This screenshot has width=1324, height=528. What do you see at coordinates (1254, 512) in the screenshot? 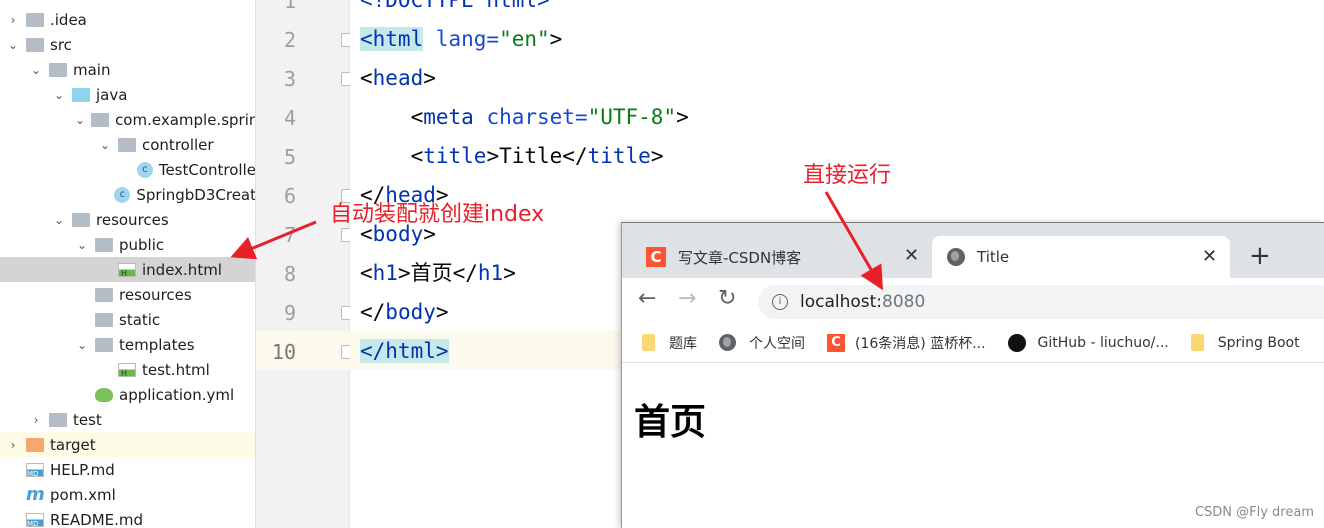
I see `watermark: CSDN @Fly dream` at bounding box center [1254, 512].